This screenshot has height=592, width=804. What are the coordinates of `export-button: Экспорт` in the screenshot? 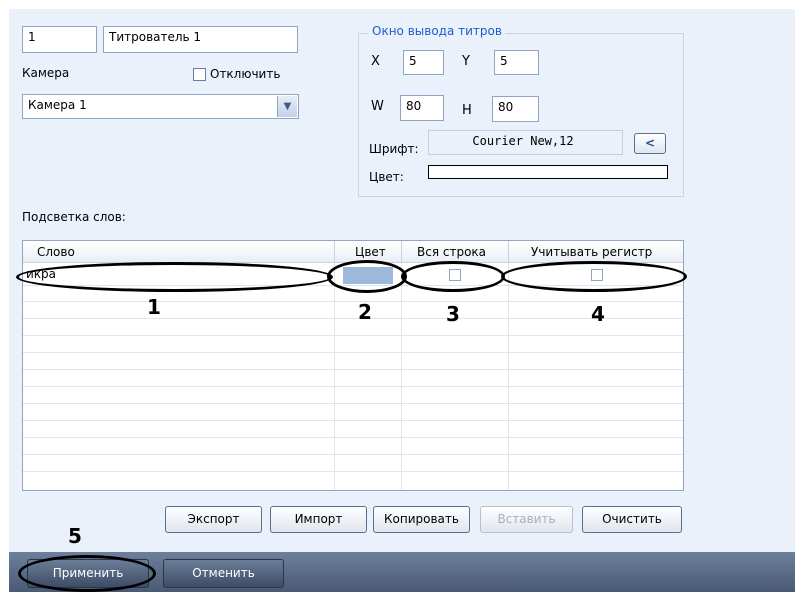 It's located at (213, 519).